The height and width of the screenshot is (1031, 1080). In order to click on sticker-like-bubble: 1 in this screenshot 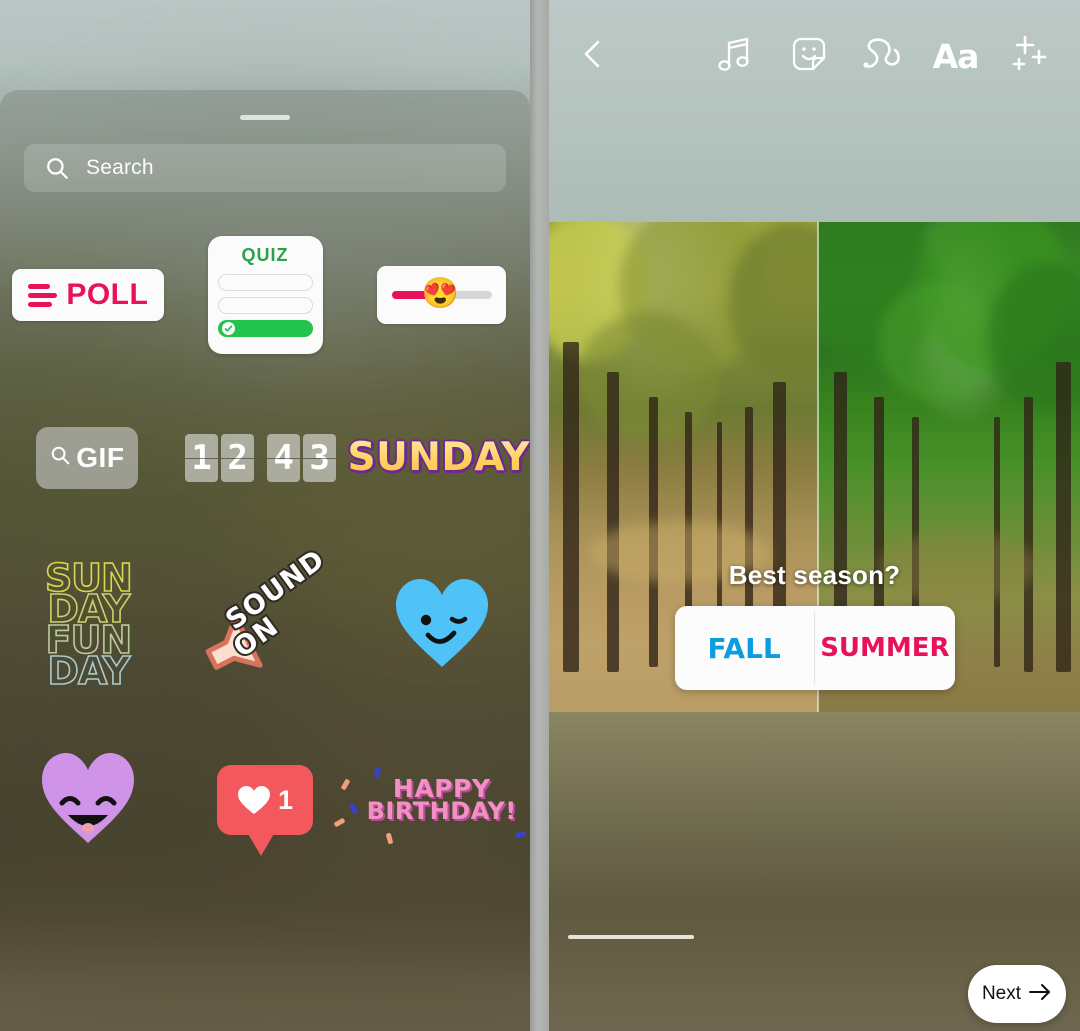, I will do `click(265, 810)`.